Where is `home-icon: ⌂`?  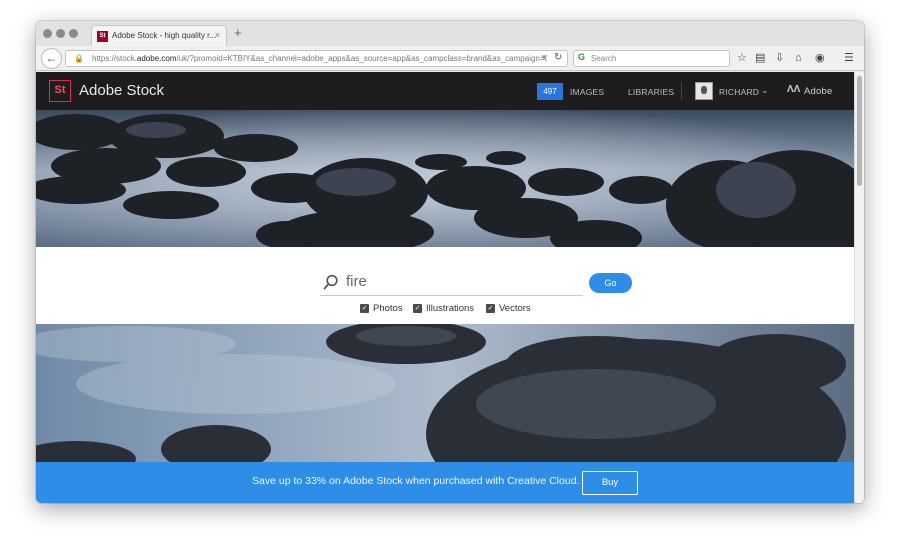
home-icon: ⌂ is located at coordinates (798, 58).